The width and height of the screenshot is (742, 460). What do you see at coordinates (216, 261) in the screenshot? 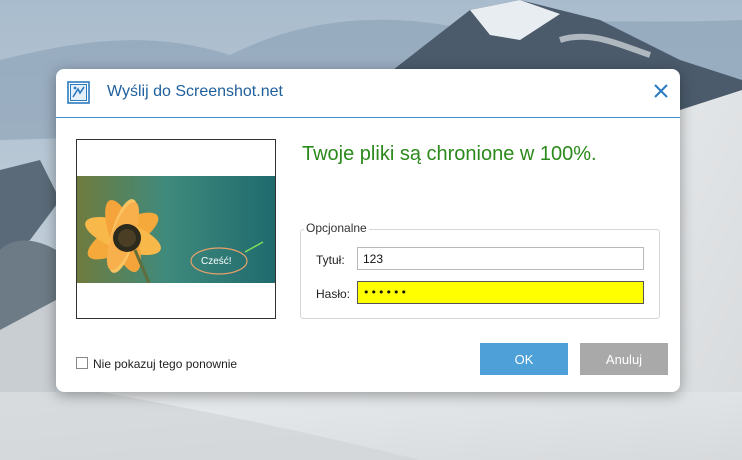
I see `preview-bubble-text: Cześć!` at bounding box center [216, 261].